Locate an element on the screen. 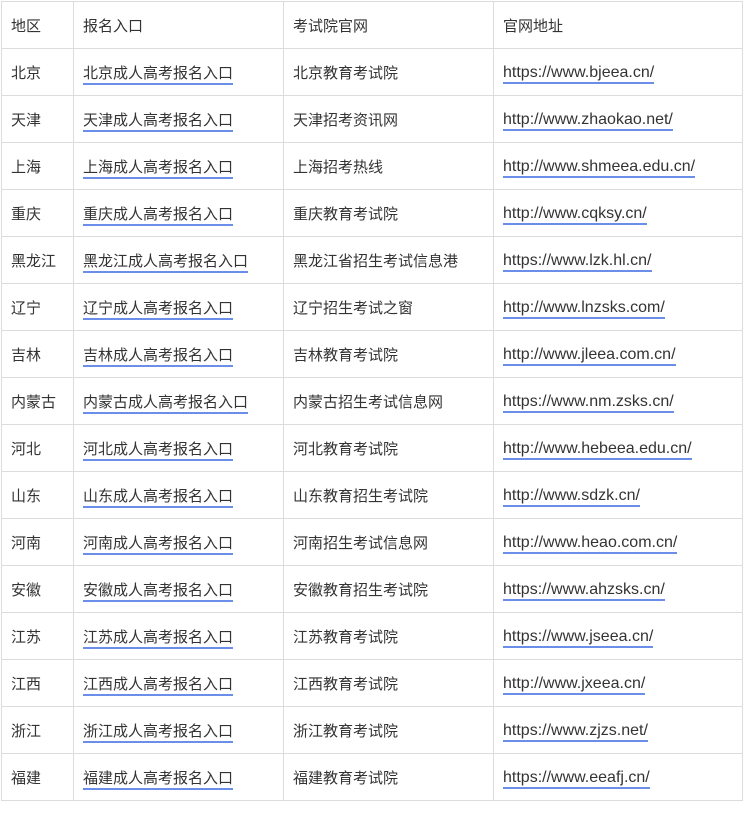  url-link: http://www.sdzk.cn/ is located at coordinates (571, 496).